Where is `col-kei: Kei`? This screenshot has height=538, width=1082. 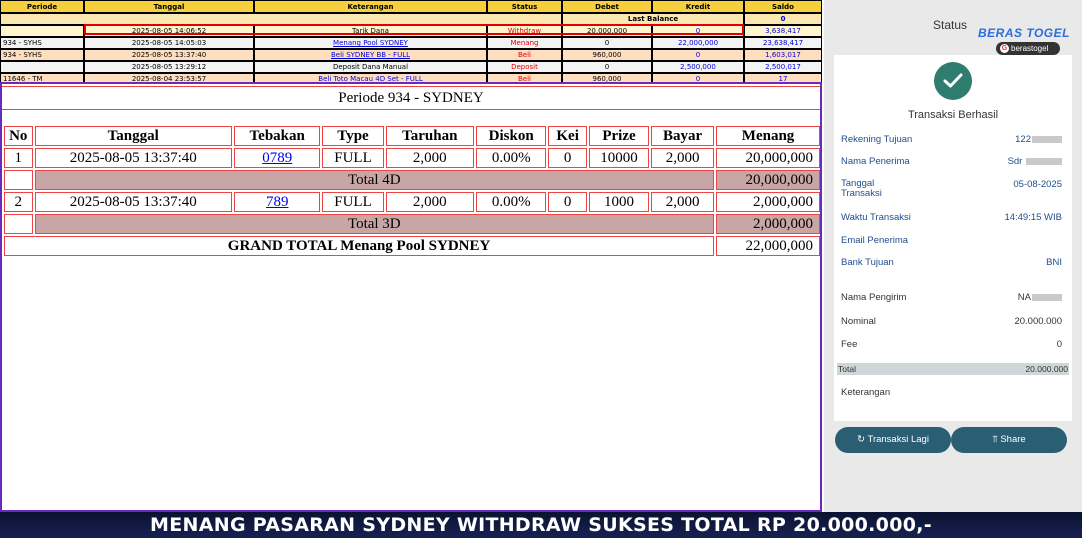
col-kei: Kei is located at coordinates (567, 136).